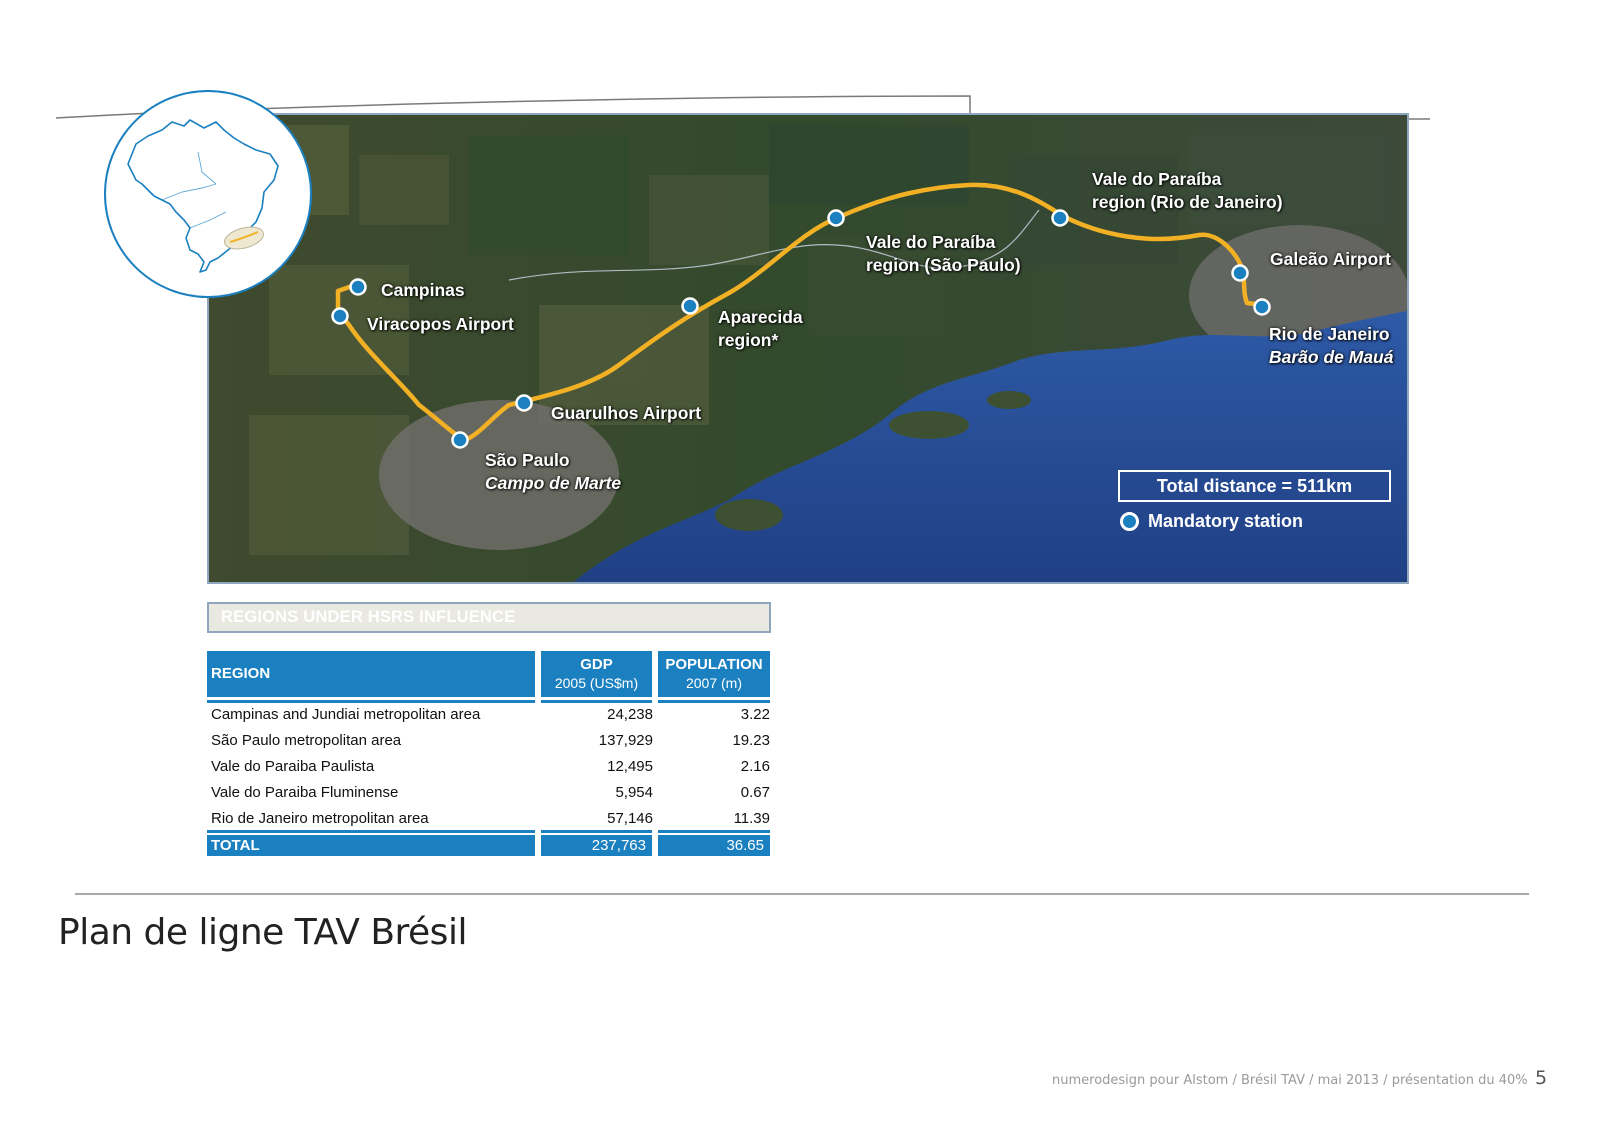 This screenshot has width=1600, height=1132. Describe the element at coordinates (1330, 259) in the screenshot. I see `station-label-galeao: Galeão Airport` at that location.